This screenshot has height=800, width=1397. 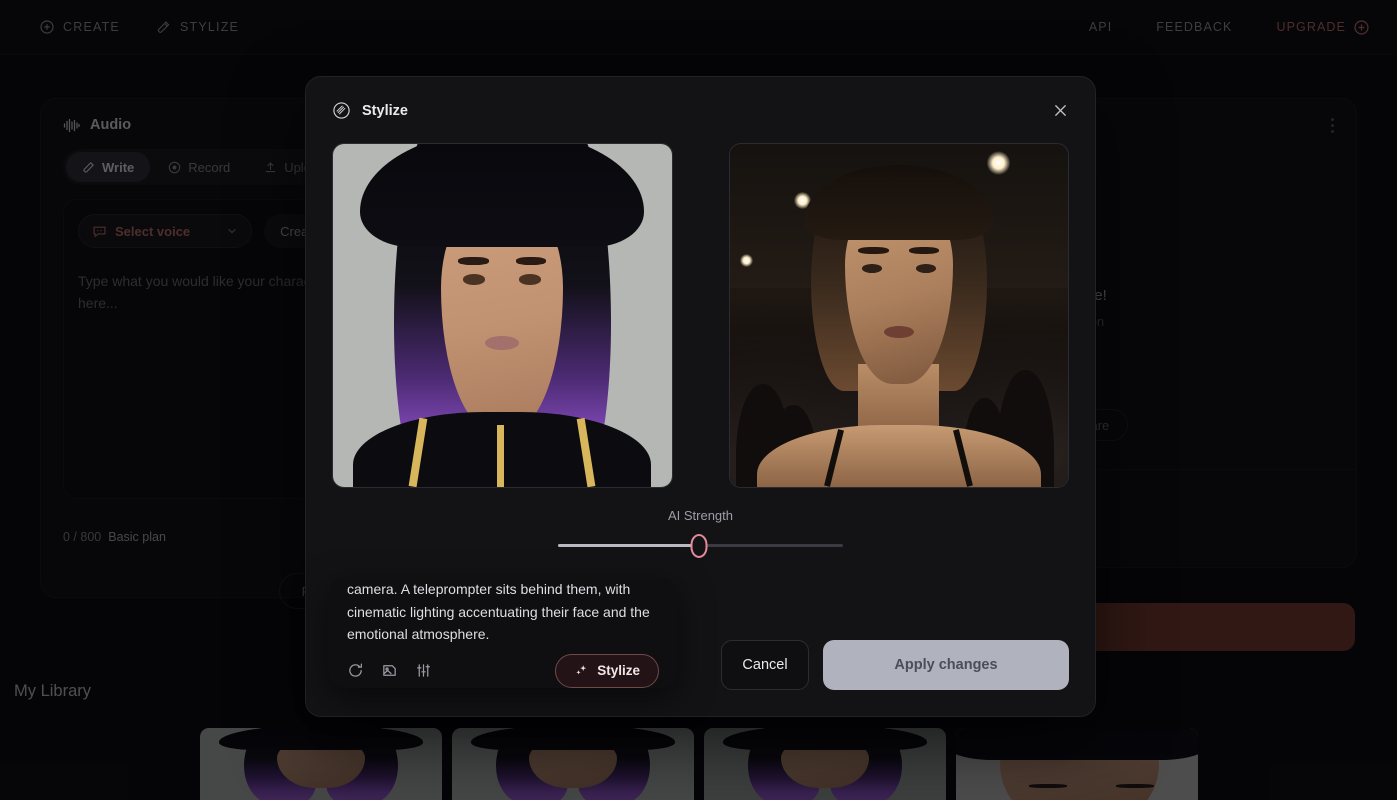 What do you see at coordinates (355, 670) in the screenshot?
I see `refresh-icon` at bounding box center [355, 670].